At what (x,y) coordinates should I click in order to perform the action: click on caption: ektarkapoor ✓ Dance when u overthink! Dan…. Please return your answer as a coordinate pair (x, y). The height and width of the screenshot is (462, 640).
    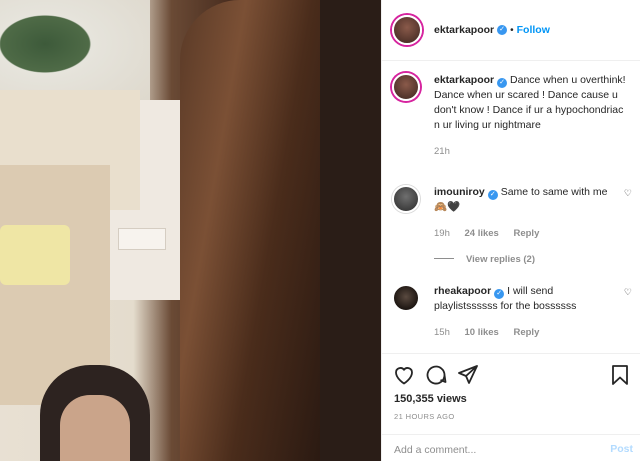
    Looking at the image, I should click on (512, 116).